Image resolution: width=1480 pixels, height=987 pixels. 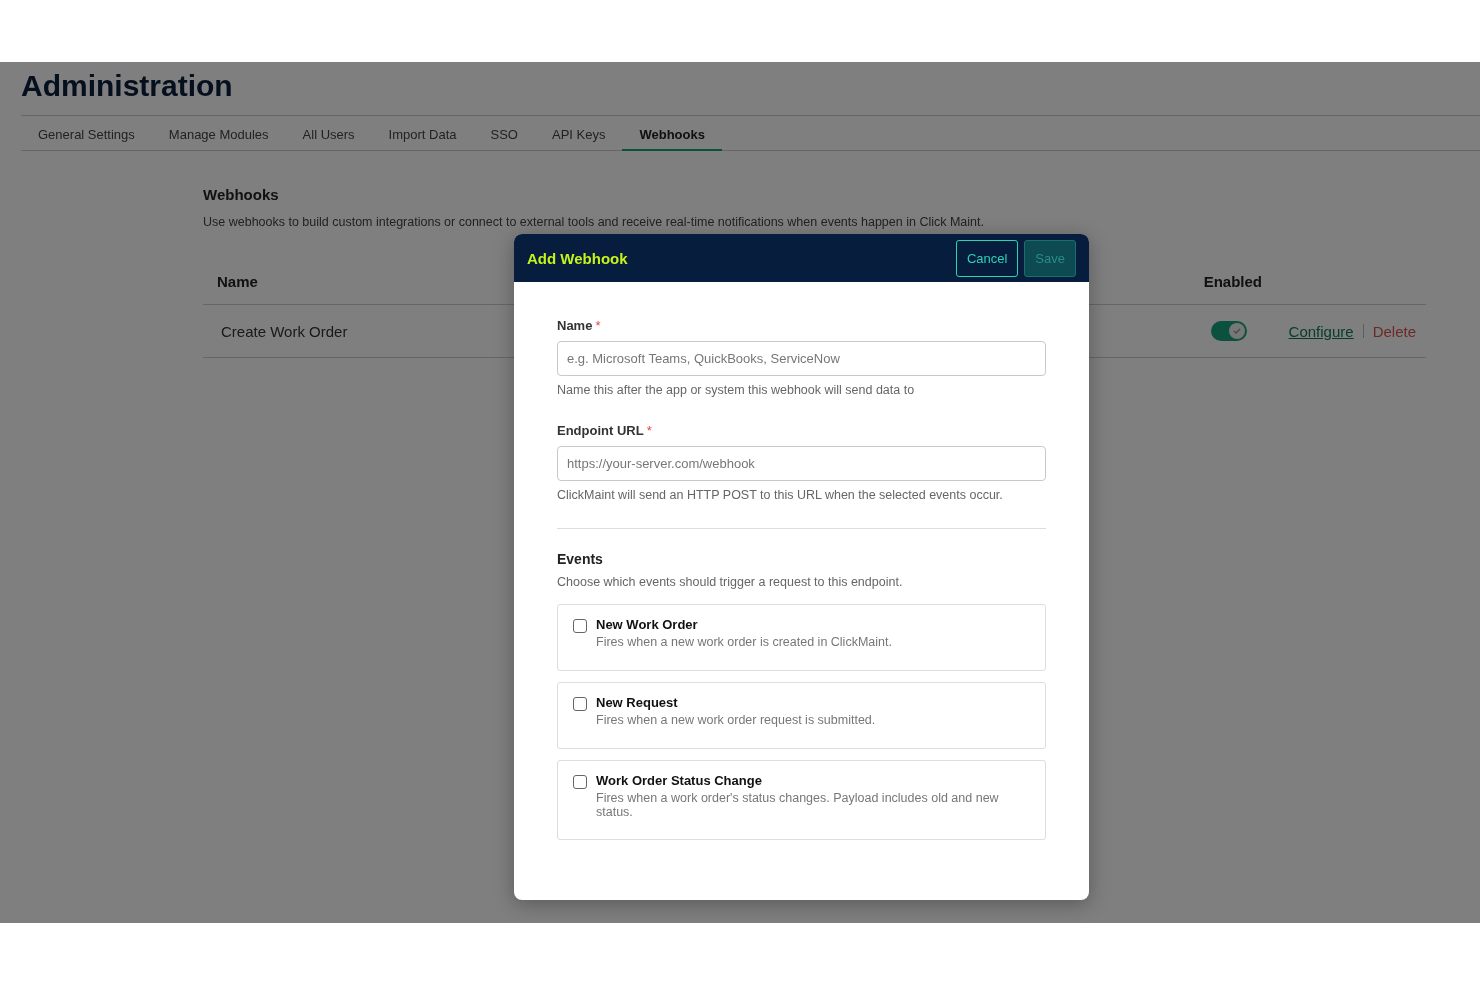 What do you see at coordinates (241, 194) in the screenshot?
I see `section-title: Webhooks` at bounding box center [241, 194].